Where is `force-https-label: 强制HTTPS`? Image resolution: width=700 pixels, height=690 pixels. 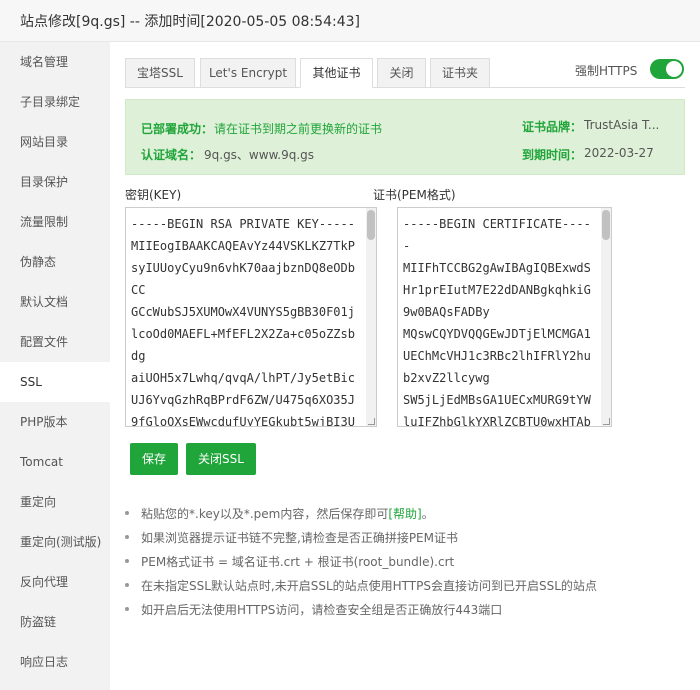
force-https-label: 强制HTTPS is located at coordinates (606, 71).